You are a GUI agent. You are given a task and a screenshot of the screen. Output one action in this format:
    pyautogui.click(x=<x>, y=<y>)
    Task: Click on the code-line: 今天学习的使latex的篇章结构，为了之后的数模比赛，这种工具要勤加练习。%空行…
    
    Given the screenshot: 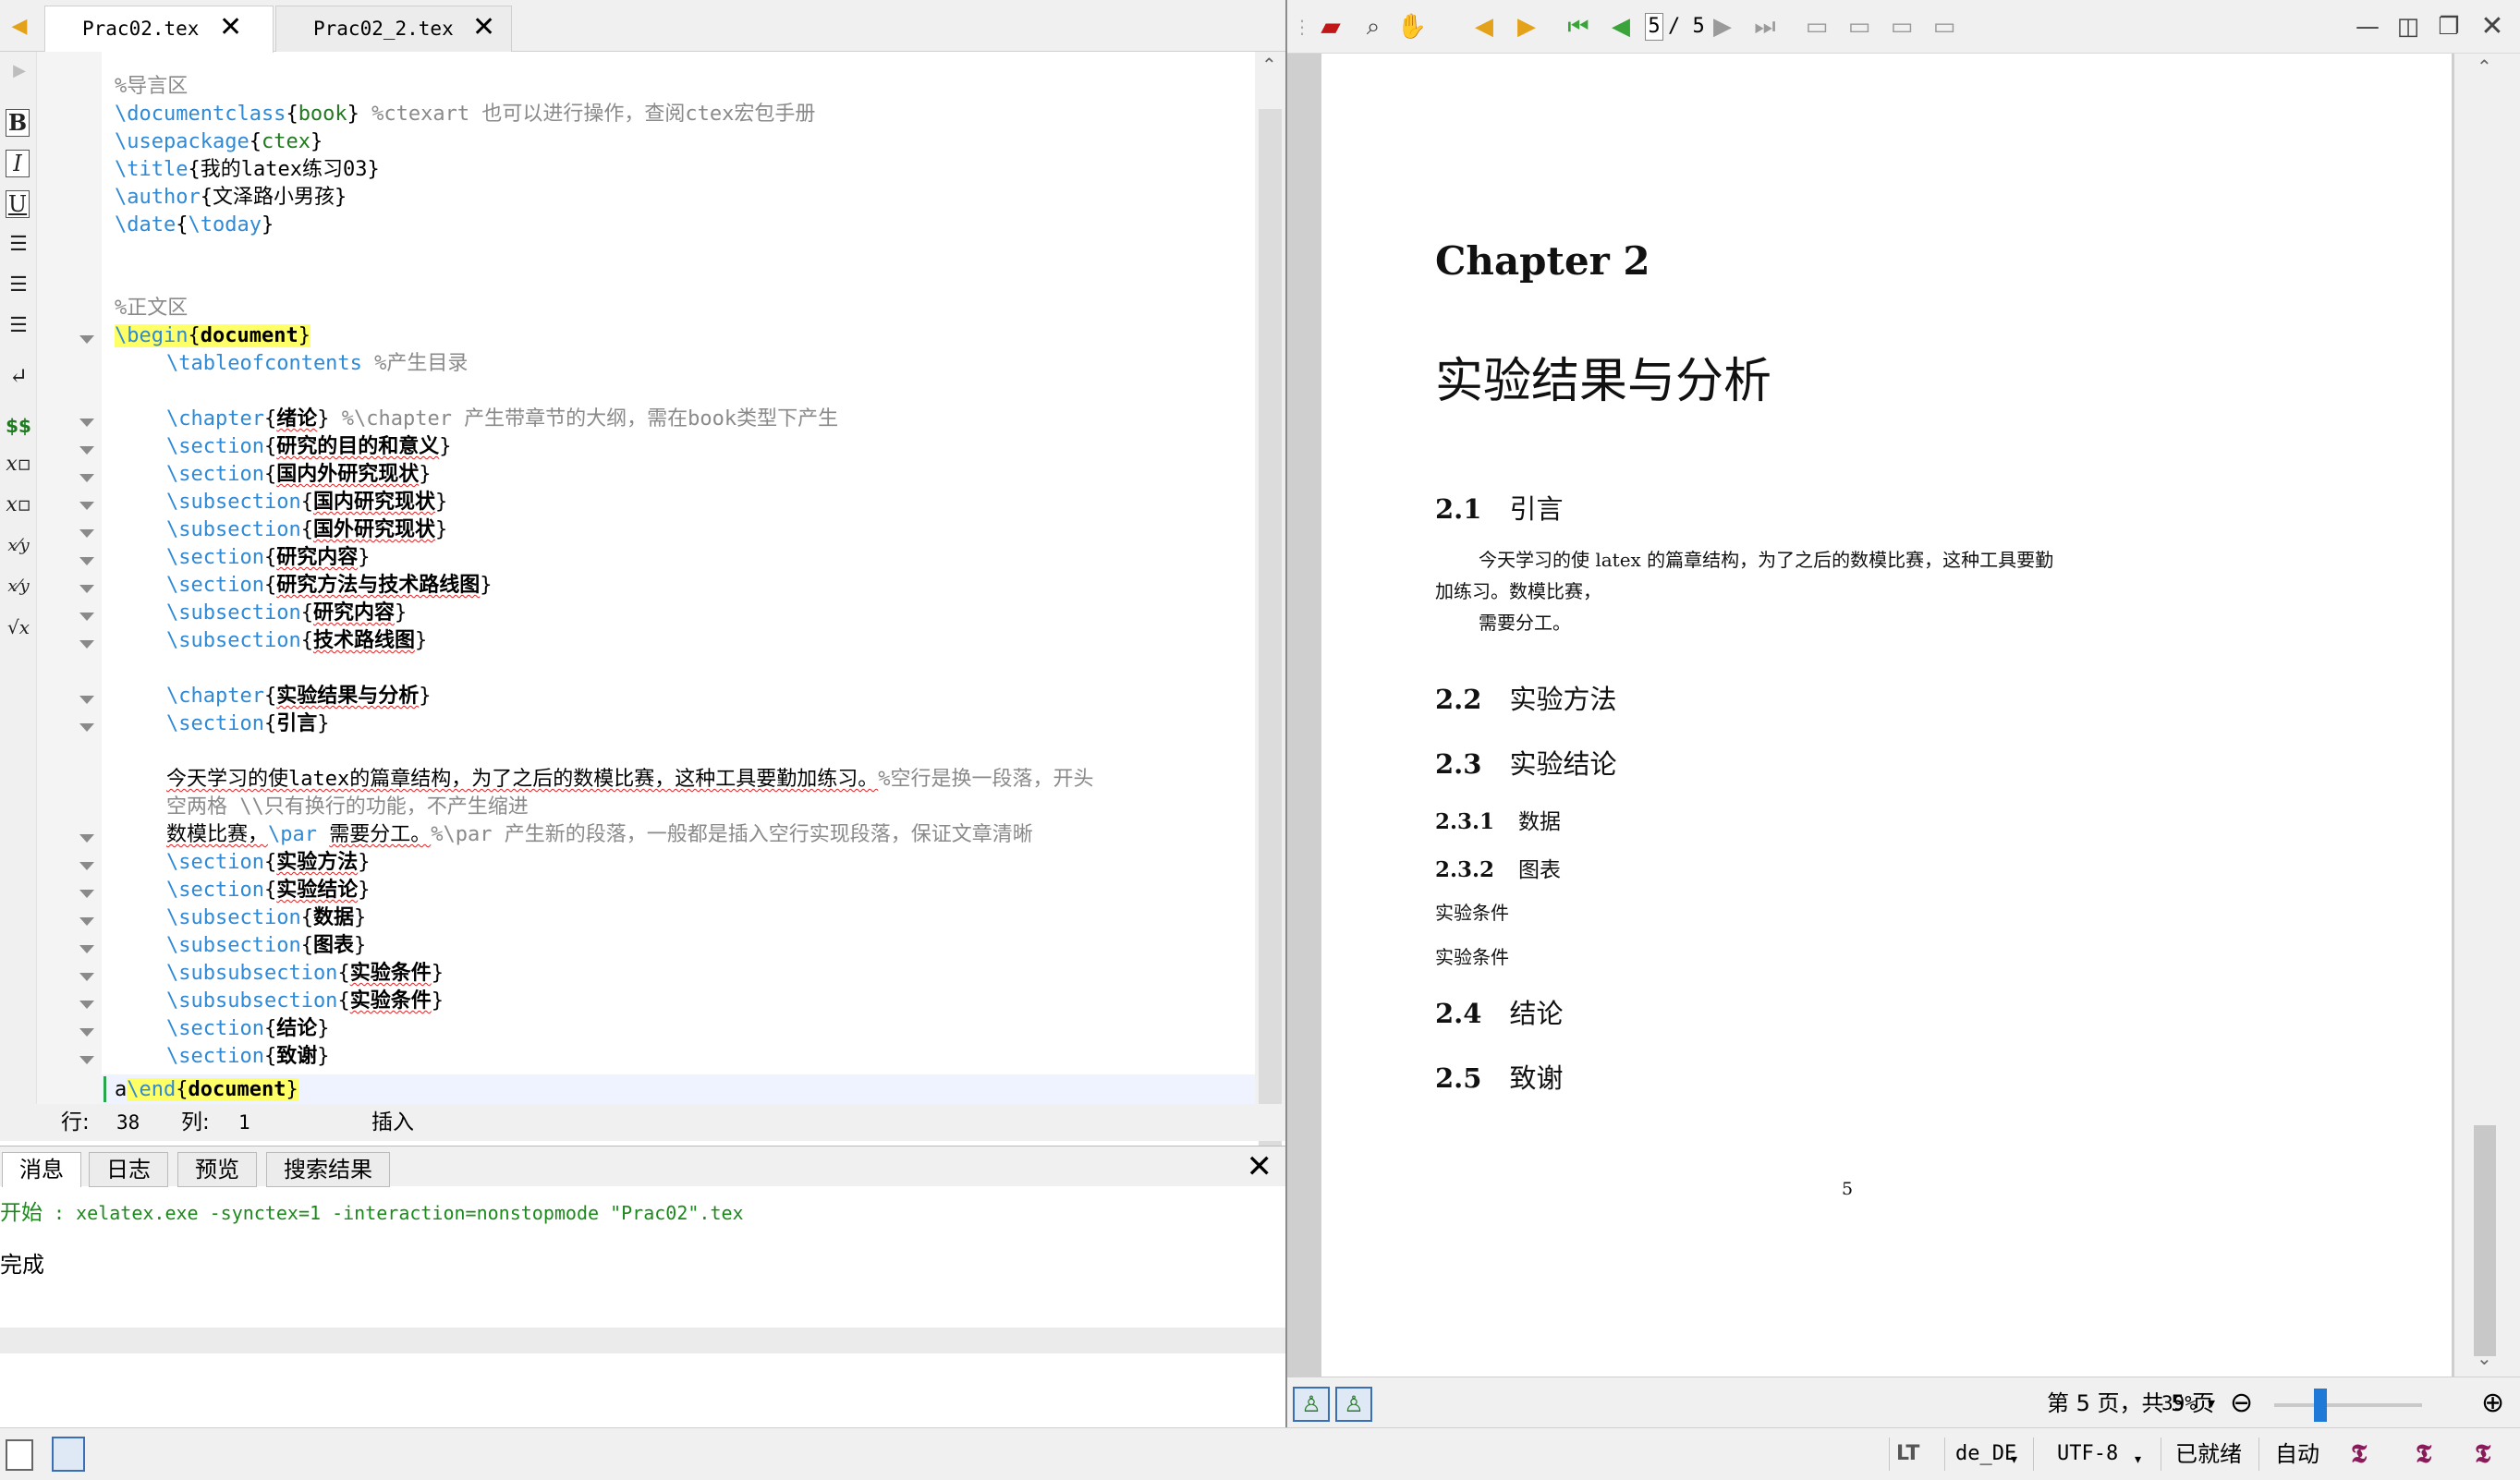 What is the action you would take?
    pyautogui.click(x=630, y=779)
    